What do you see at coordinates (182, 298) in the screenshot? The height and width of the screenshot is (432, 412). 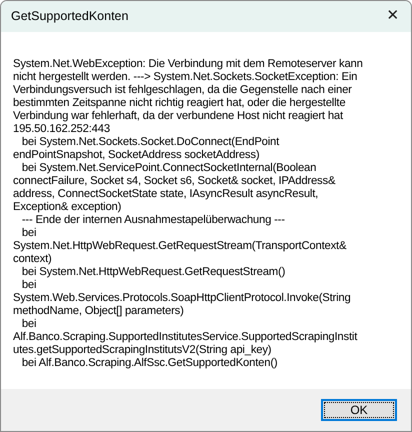 I see `message-line: System.Web.Services.Protocols.SoapHttpClientProtocol.Invoke(String` at bounding box center [182, 298].